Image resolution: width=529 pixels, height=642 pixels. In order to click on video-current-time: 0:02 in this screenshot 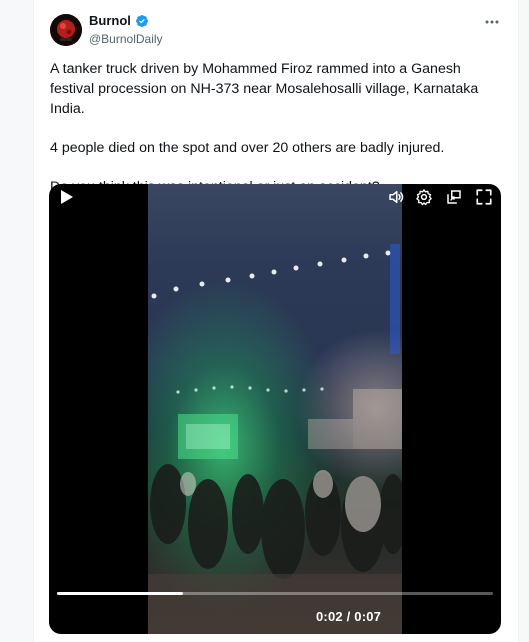, I will do `click(329, 616)`.